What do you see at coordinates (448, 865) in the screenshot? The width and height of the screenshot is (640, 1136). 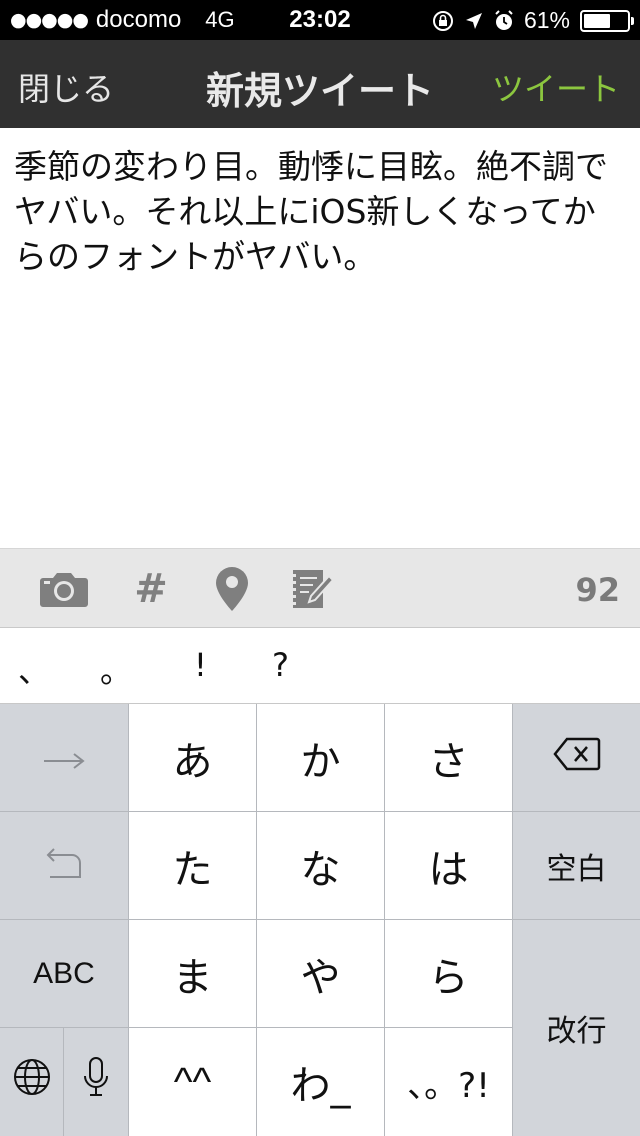 I see `key-ha: は` at bounding box center [448, 865].